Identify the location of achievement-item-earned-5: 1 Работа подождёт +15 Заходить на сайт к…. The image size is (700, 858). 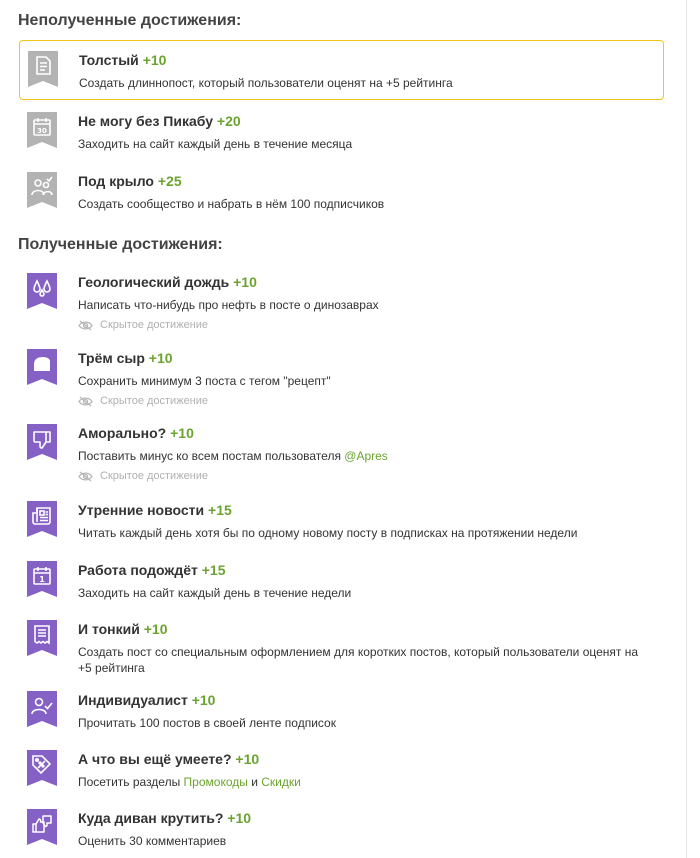
(341, 581).